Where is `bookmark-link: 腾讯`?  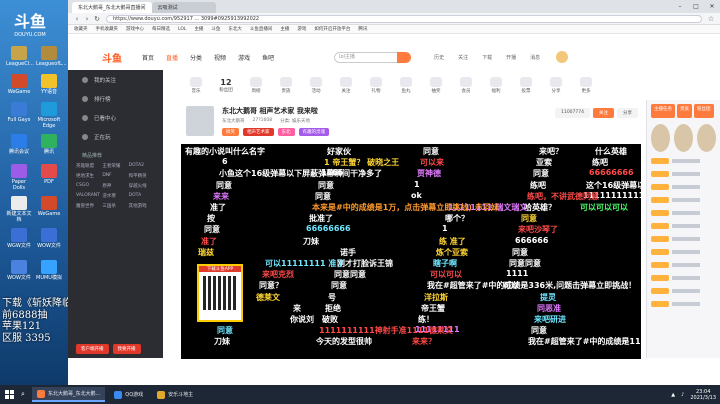 bookmark-link: 腾讯 is located at coordinates (362, 29).